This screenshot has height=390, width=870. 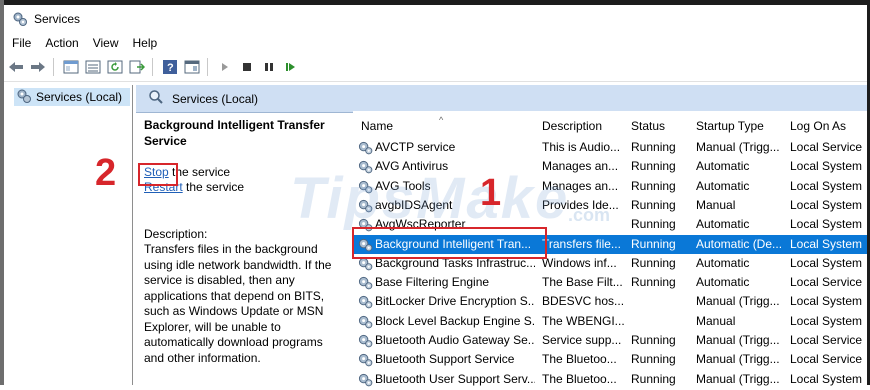 What do you see at coordinates (501, 99) in the screenshot?
I see `pane-header: Services (Local)` at bounding box center [501, 99].